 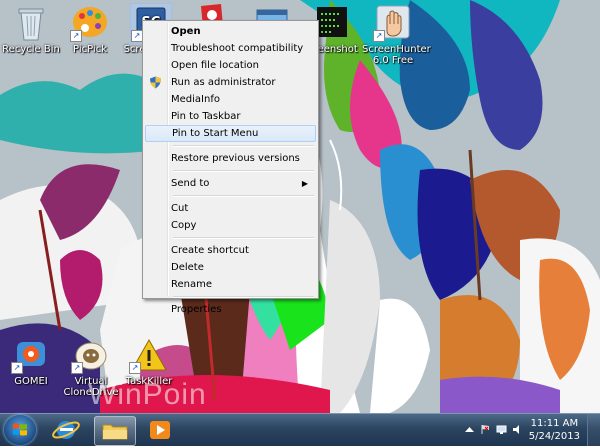 I want to click on menu-item-troubleshoot-compatibility: Troubleshoot compatibility, so click(x=230, y=48).